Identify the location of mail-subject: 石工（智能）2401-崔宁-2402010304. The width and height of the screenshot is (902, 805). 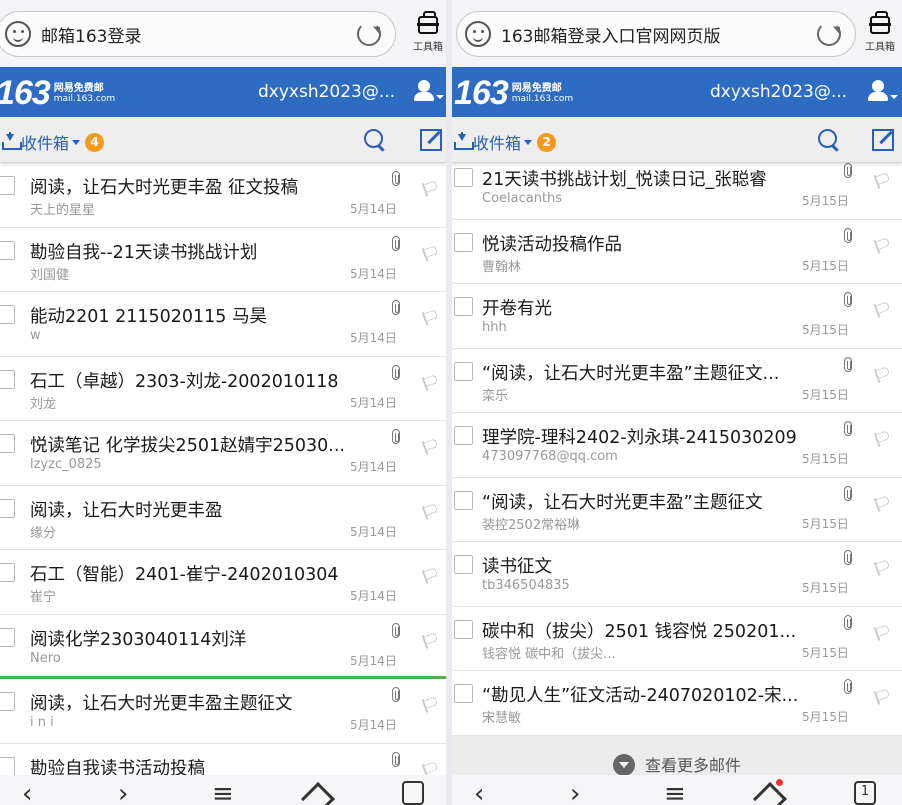
(184, 575).